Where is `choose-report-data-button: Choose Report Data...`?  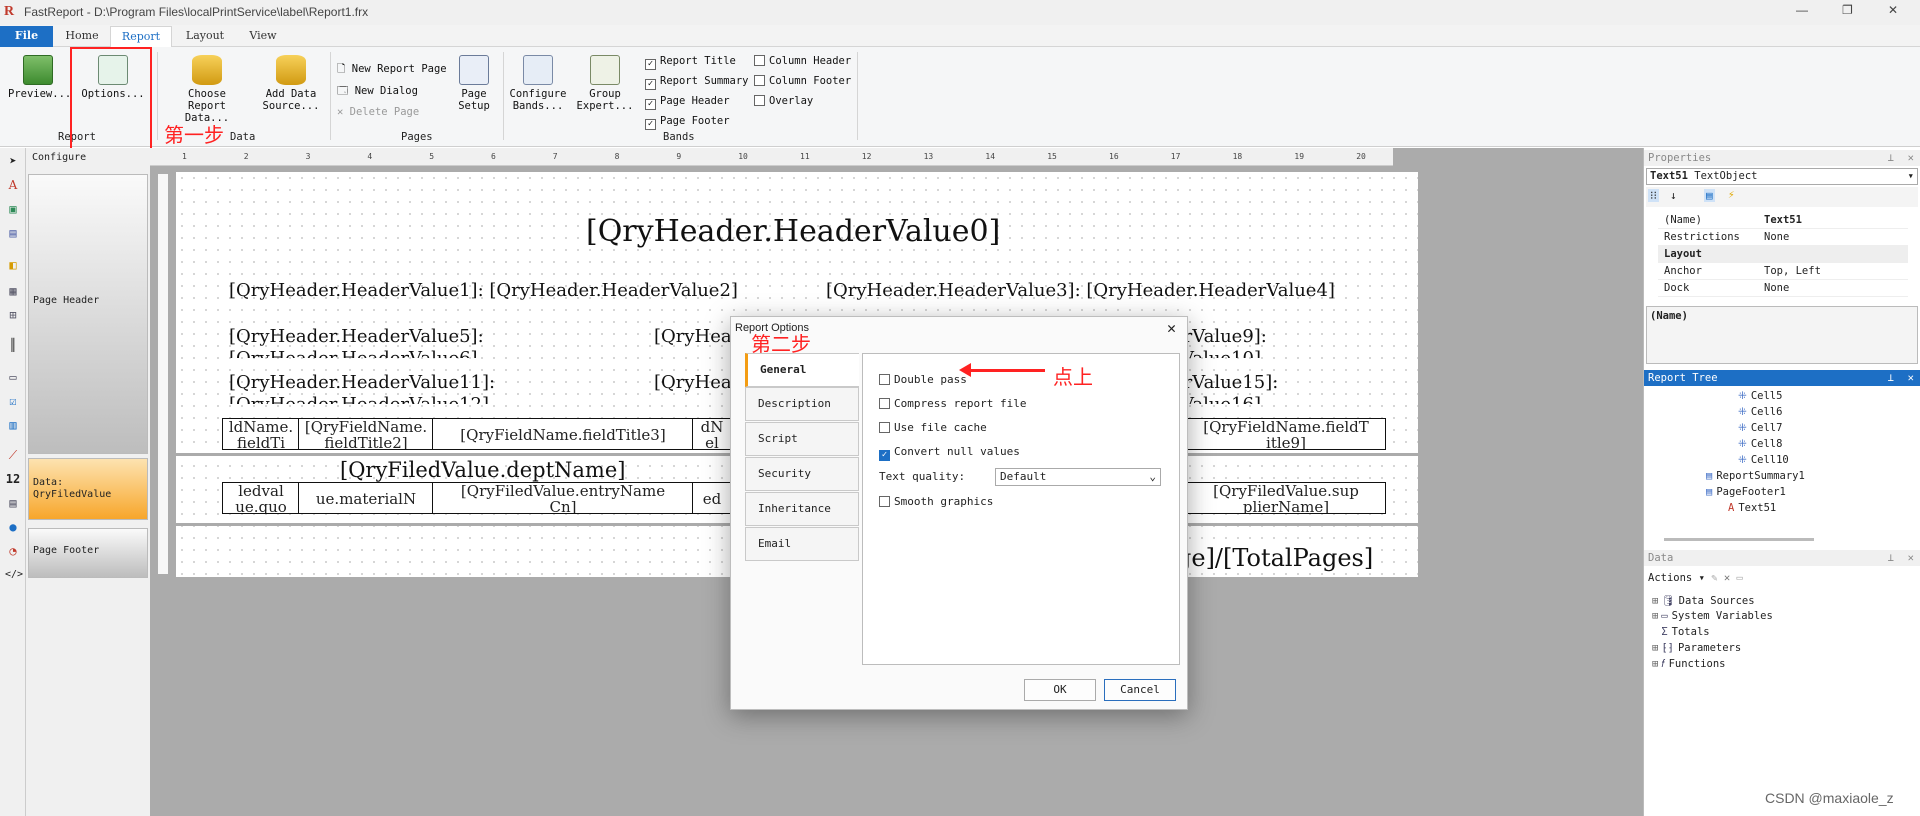 choose-report-data-button: Choose Report Data... is located at coordinates (207, 89).